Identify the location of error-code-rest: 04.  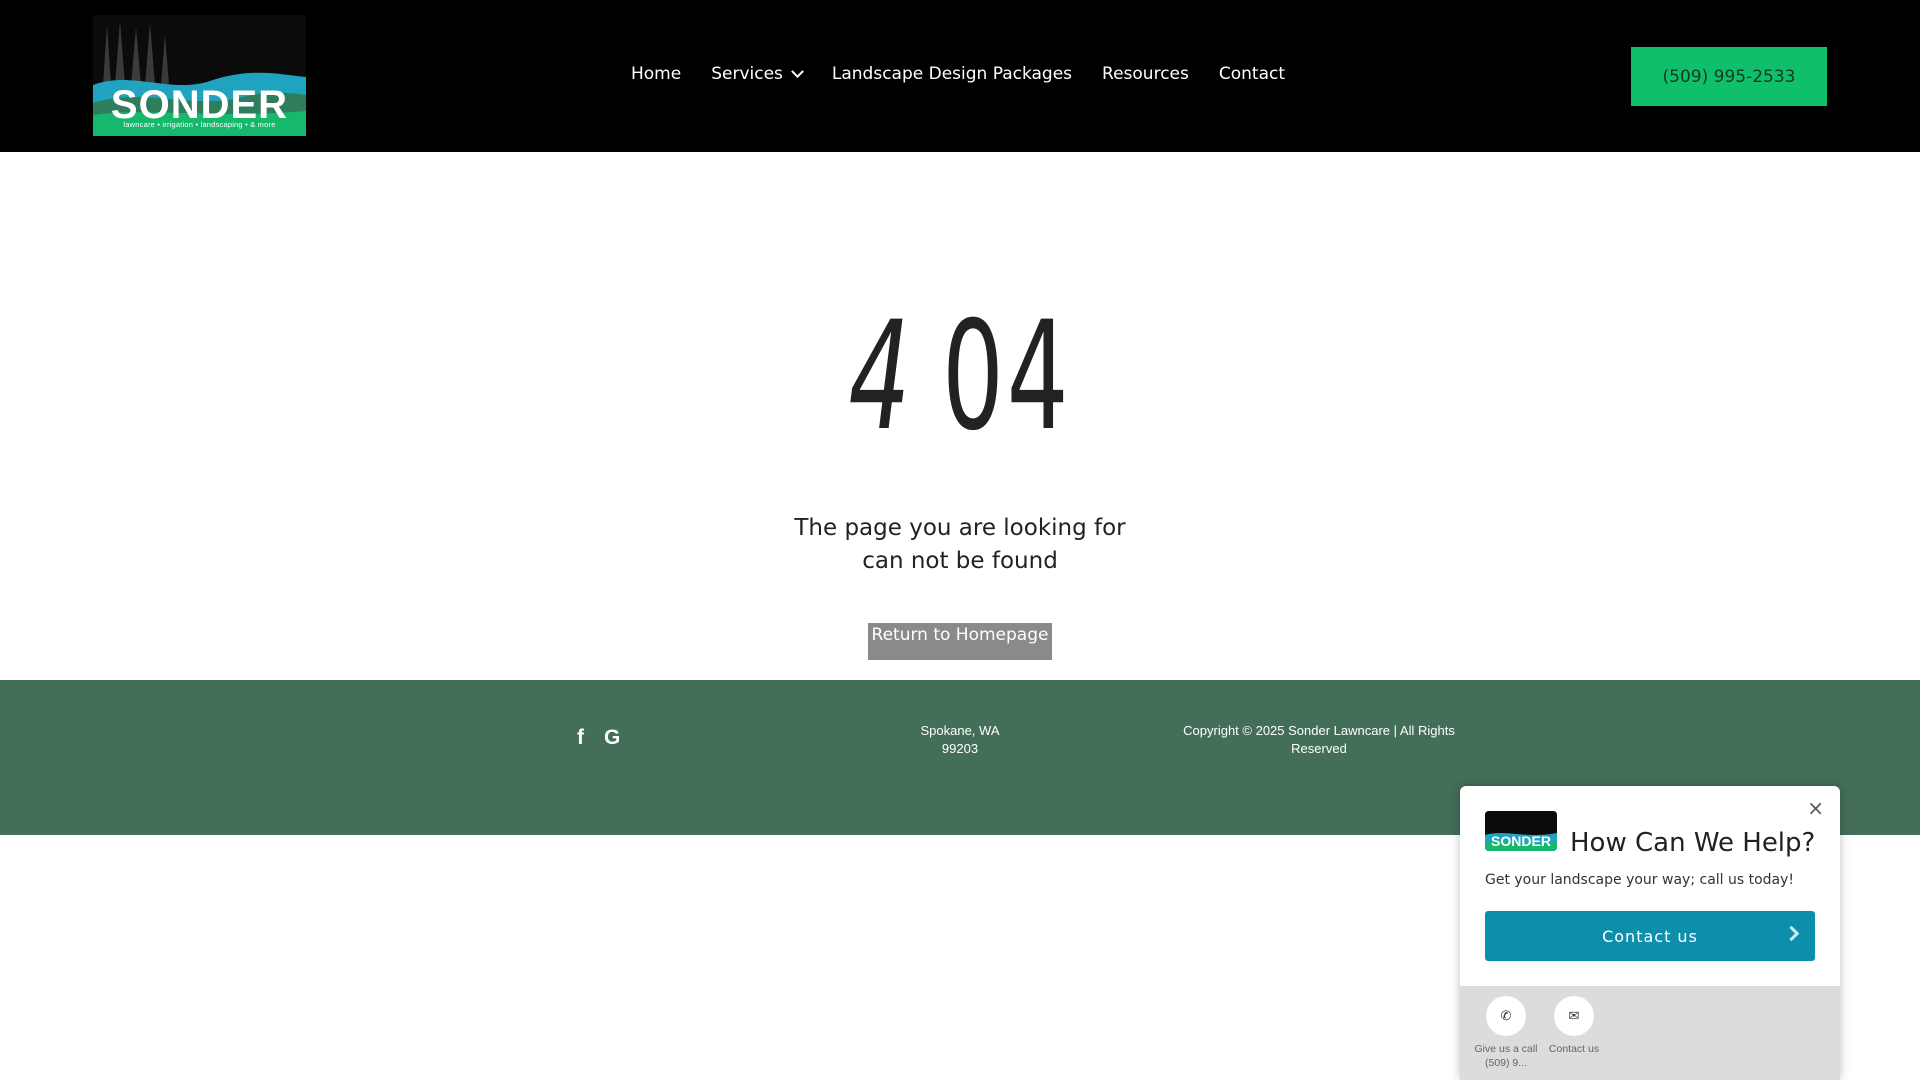
(1007, 377).